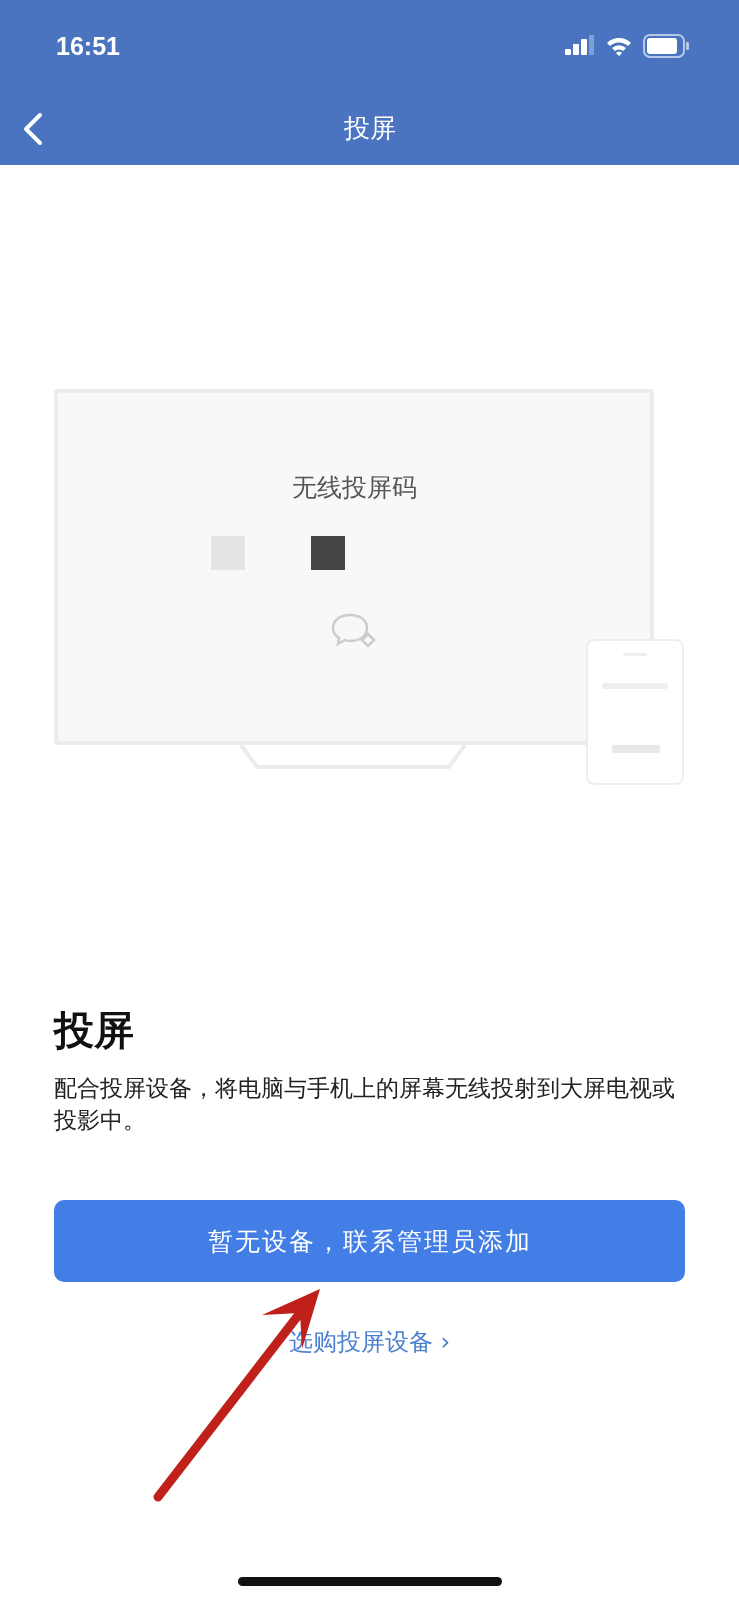  I want to click on back-icon, so click(33, 128).